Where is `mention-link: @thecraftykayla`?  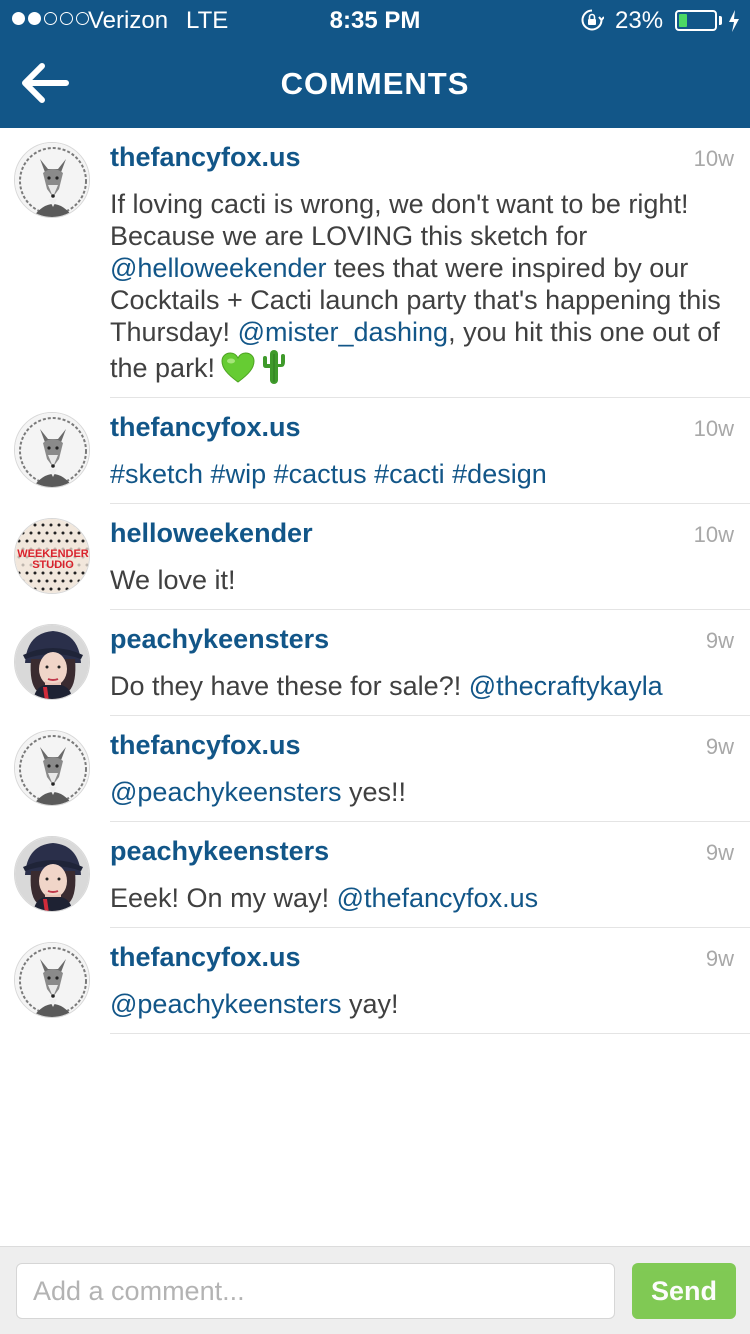
mention-link: @thecraftykayla is located at coordinates (566, 686).